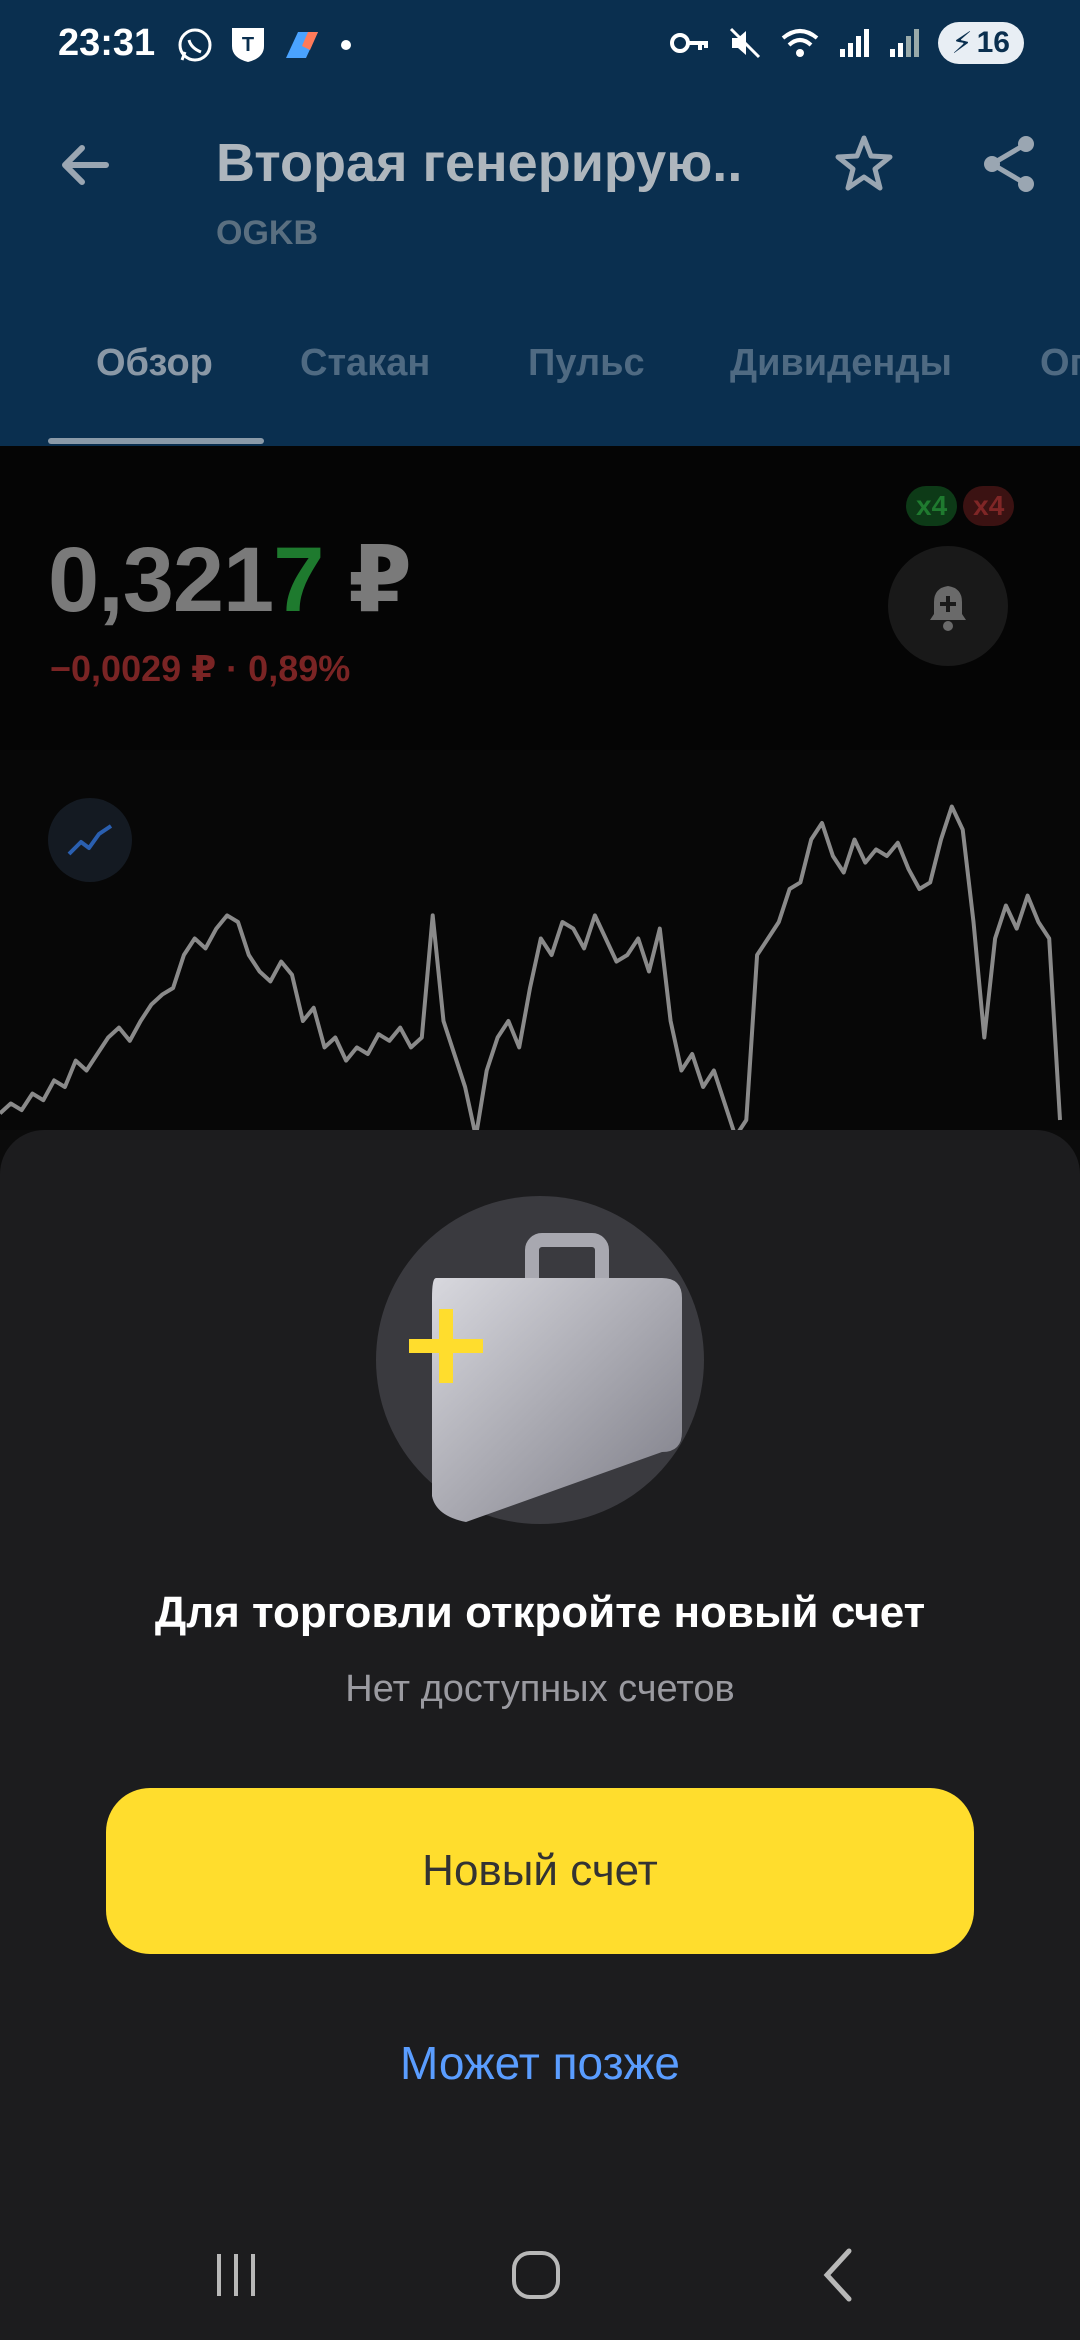 Image resolution: width=1080 pixels, height=2340 pixels. What do you see at coordinates (960, 506) in the screenshot?
I see `leverage-badges: x4 x4` at bounding box center [960, 506].